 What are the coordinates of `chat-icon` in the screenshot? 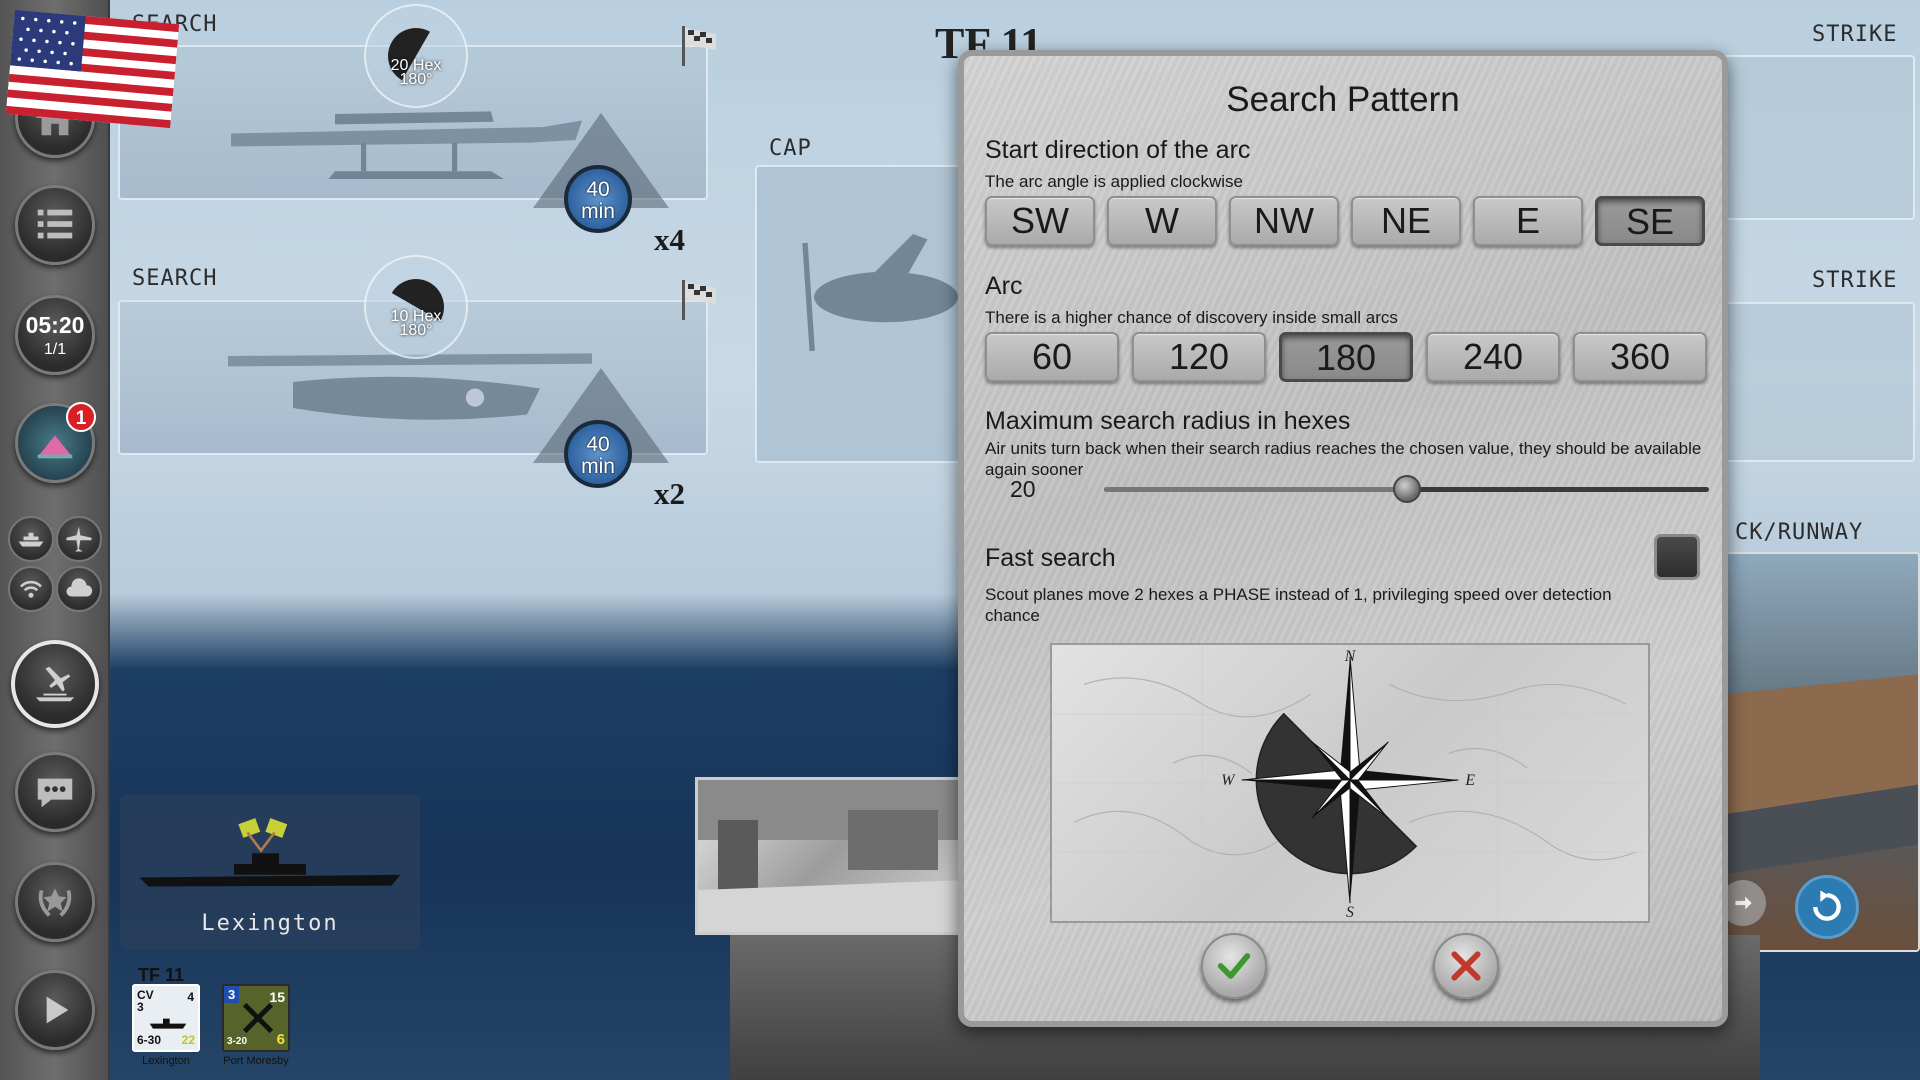 It's located at (55, 793).